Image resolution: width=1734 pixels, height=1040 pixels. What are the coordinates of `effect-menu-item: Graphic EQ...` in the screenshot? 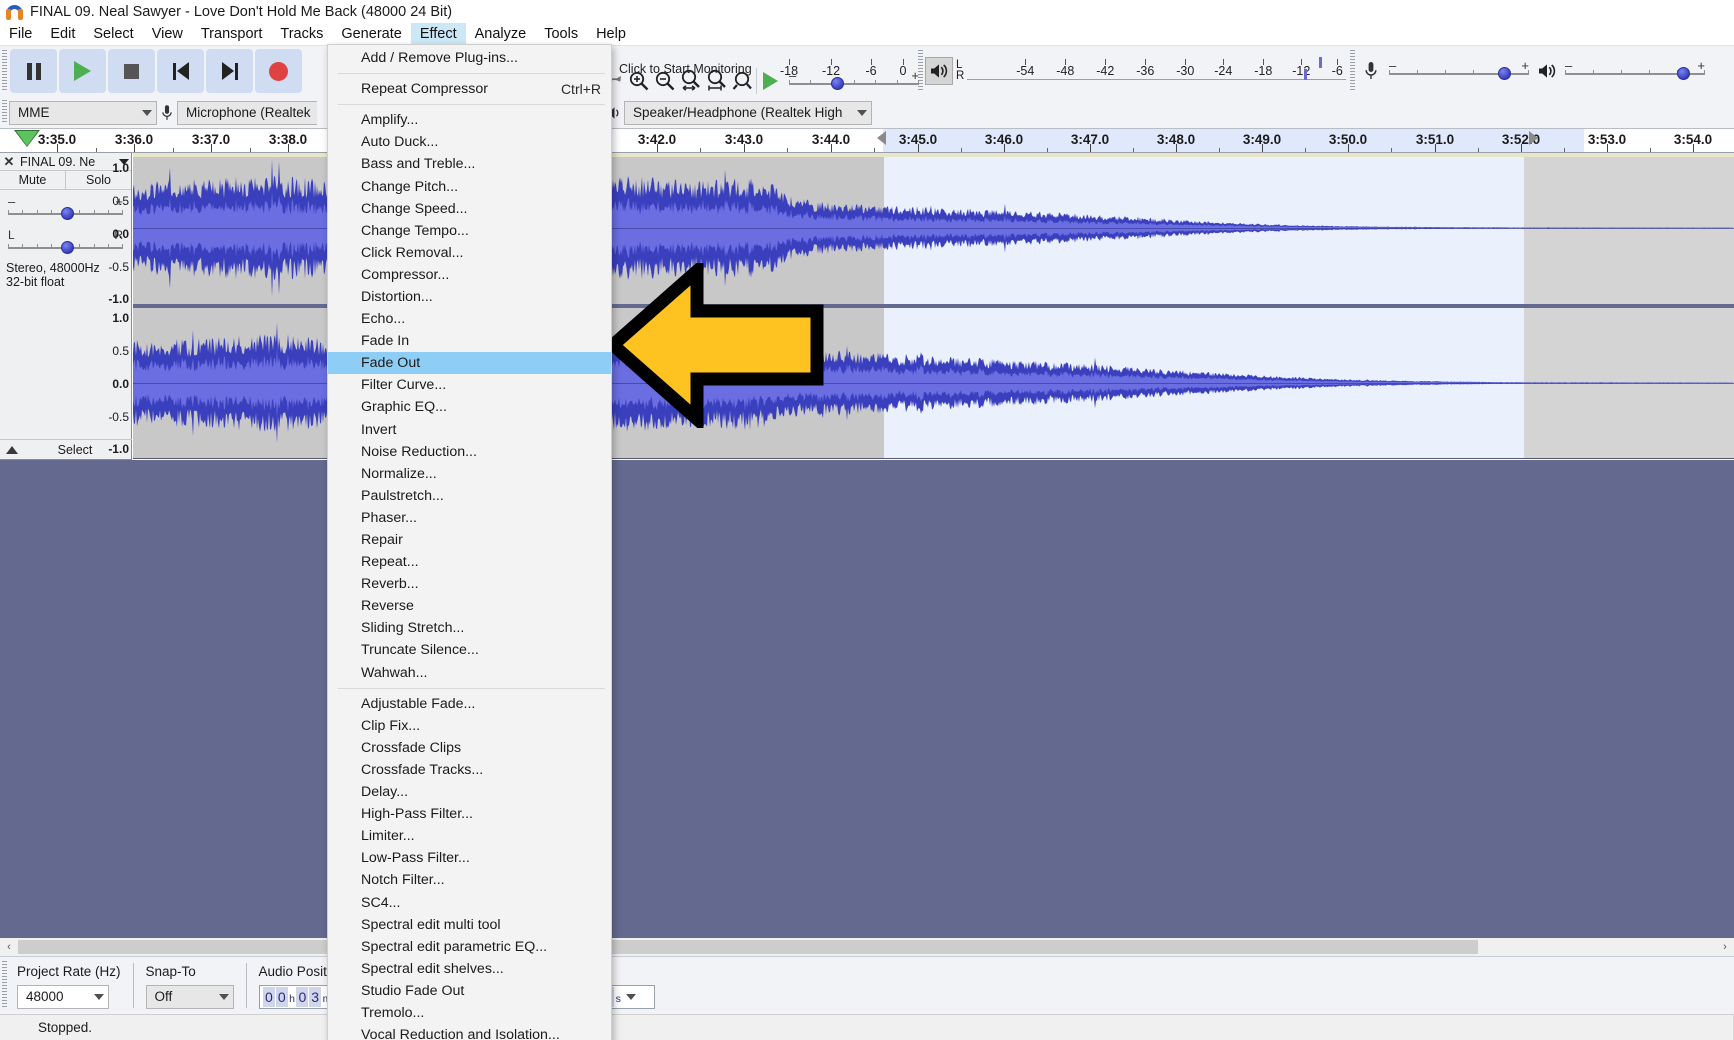 It's located at (469, 407).